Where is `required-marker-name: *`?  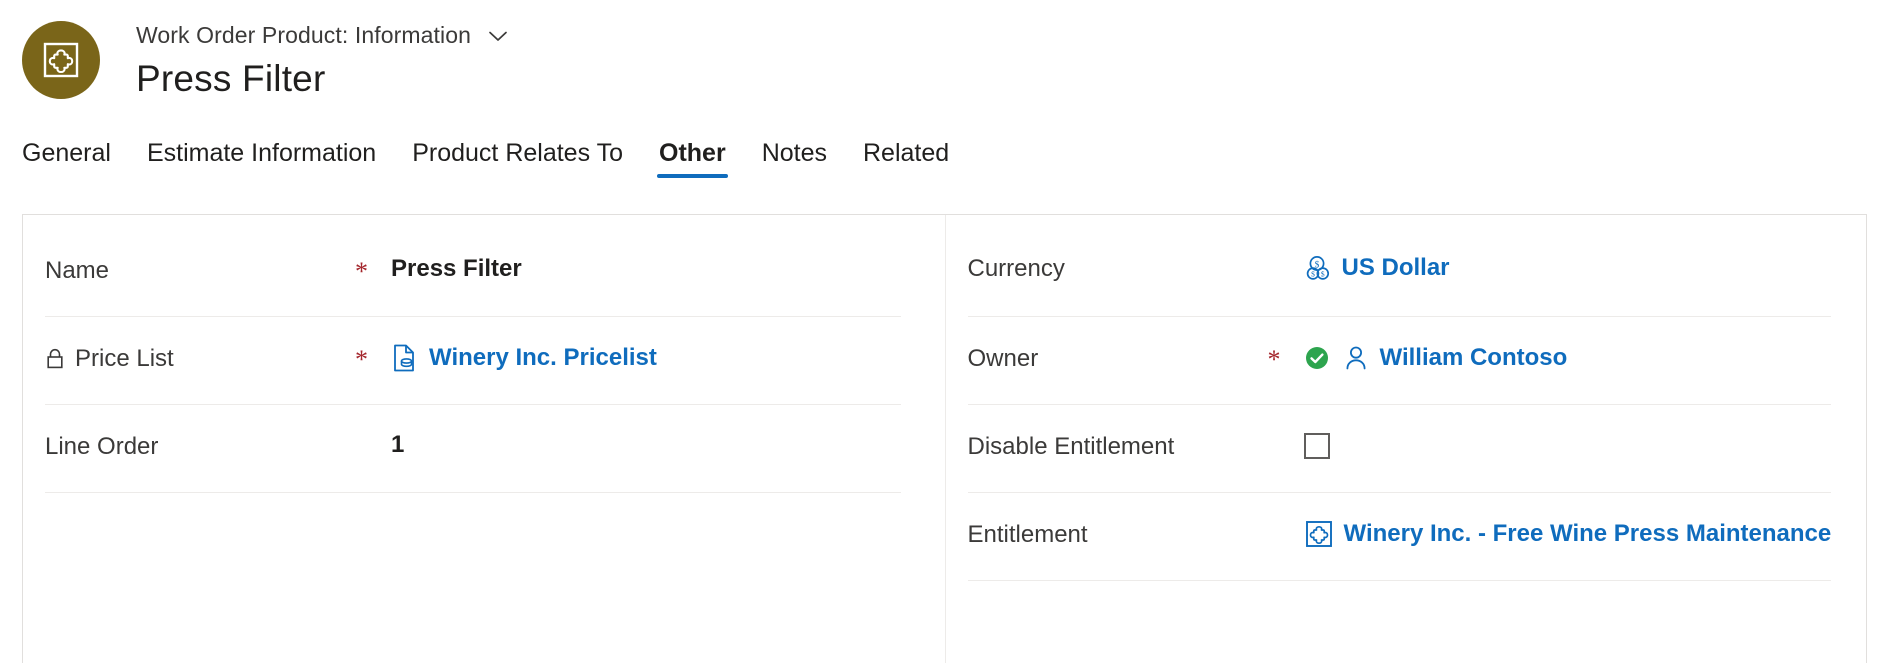
required-marker-name: * is located at coordinates (361, 271).